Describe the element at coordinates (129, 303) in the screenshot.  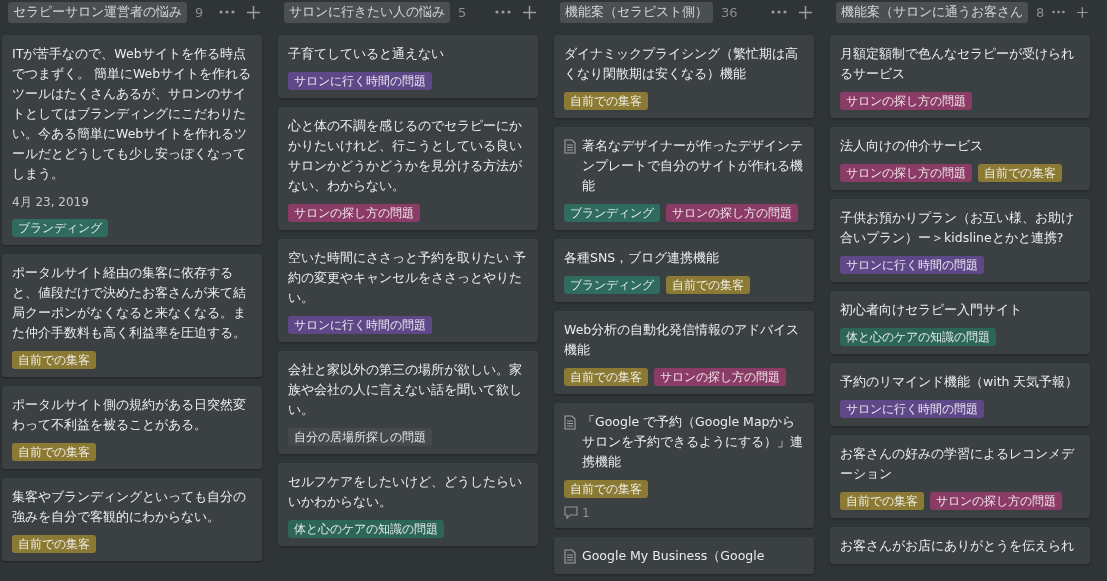
I see `card-text: ポータルサイト経由の集客に依存すると、値段だけで決めたお客さんが来て結局クーポンがなくなると来なくなる。また仲介手数料も高く利益率を圧迫する。` at that location.